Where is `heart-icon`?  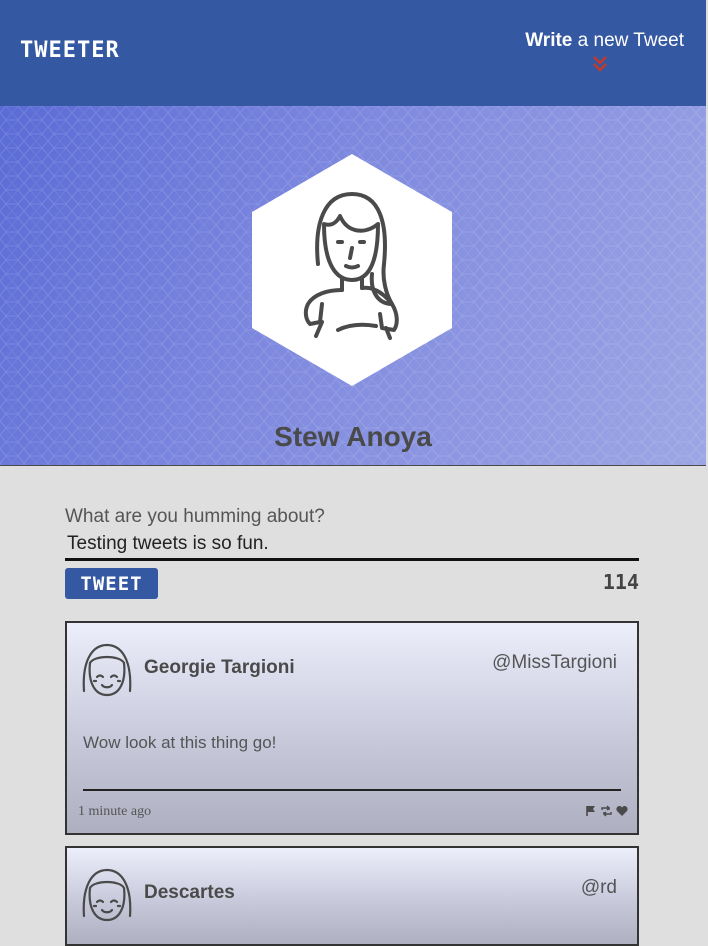
heart-icon is located at coordinates (622, 811).